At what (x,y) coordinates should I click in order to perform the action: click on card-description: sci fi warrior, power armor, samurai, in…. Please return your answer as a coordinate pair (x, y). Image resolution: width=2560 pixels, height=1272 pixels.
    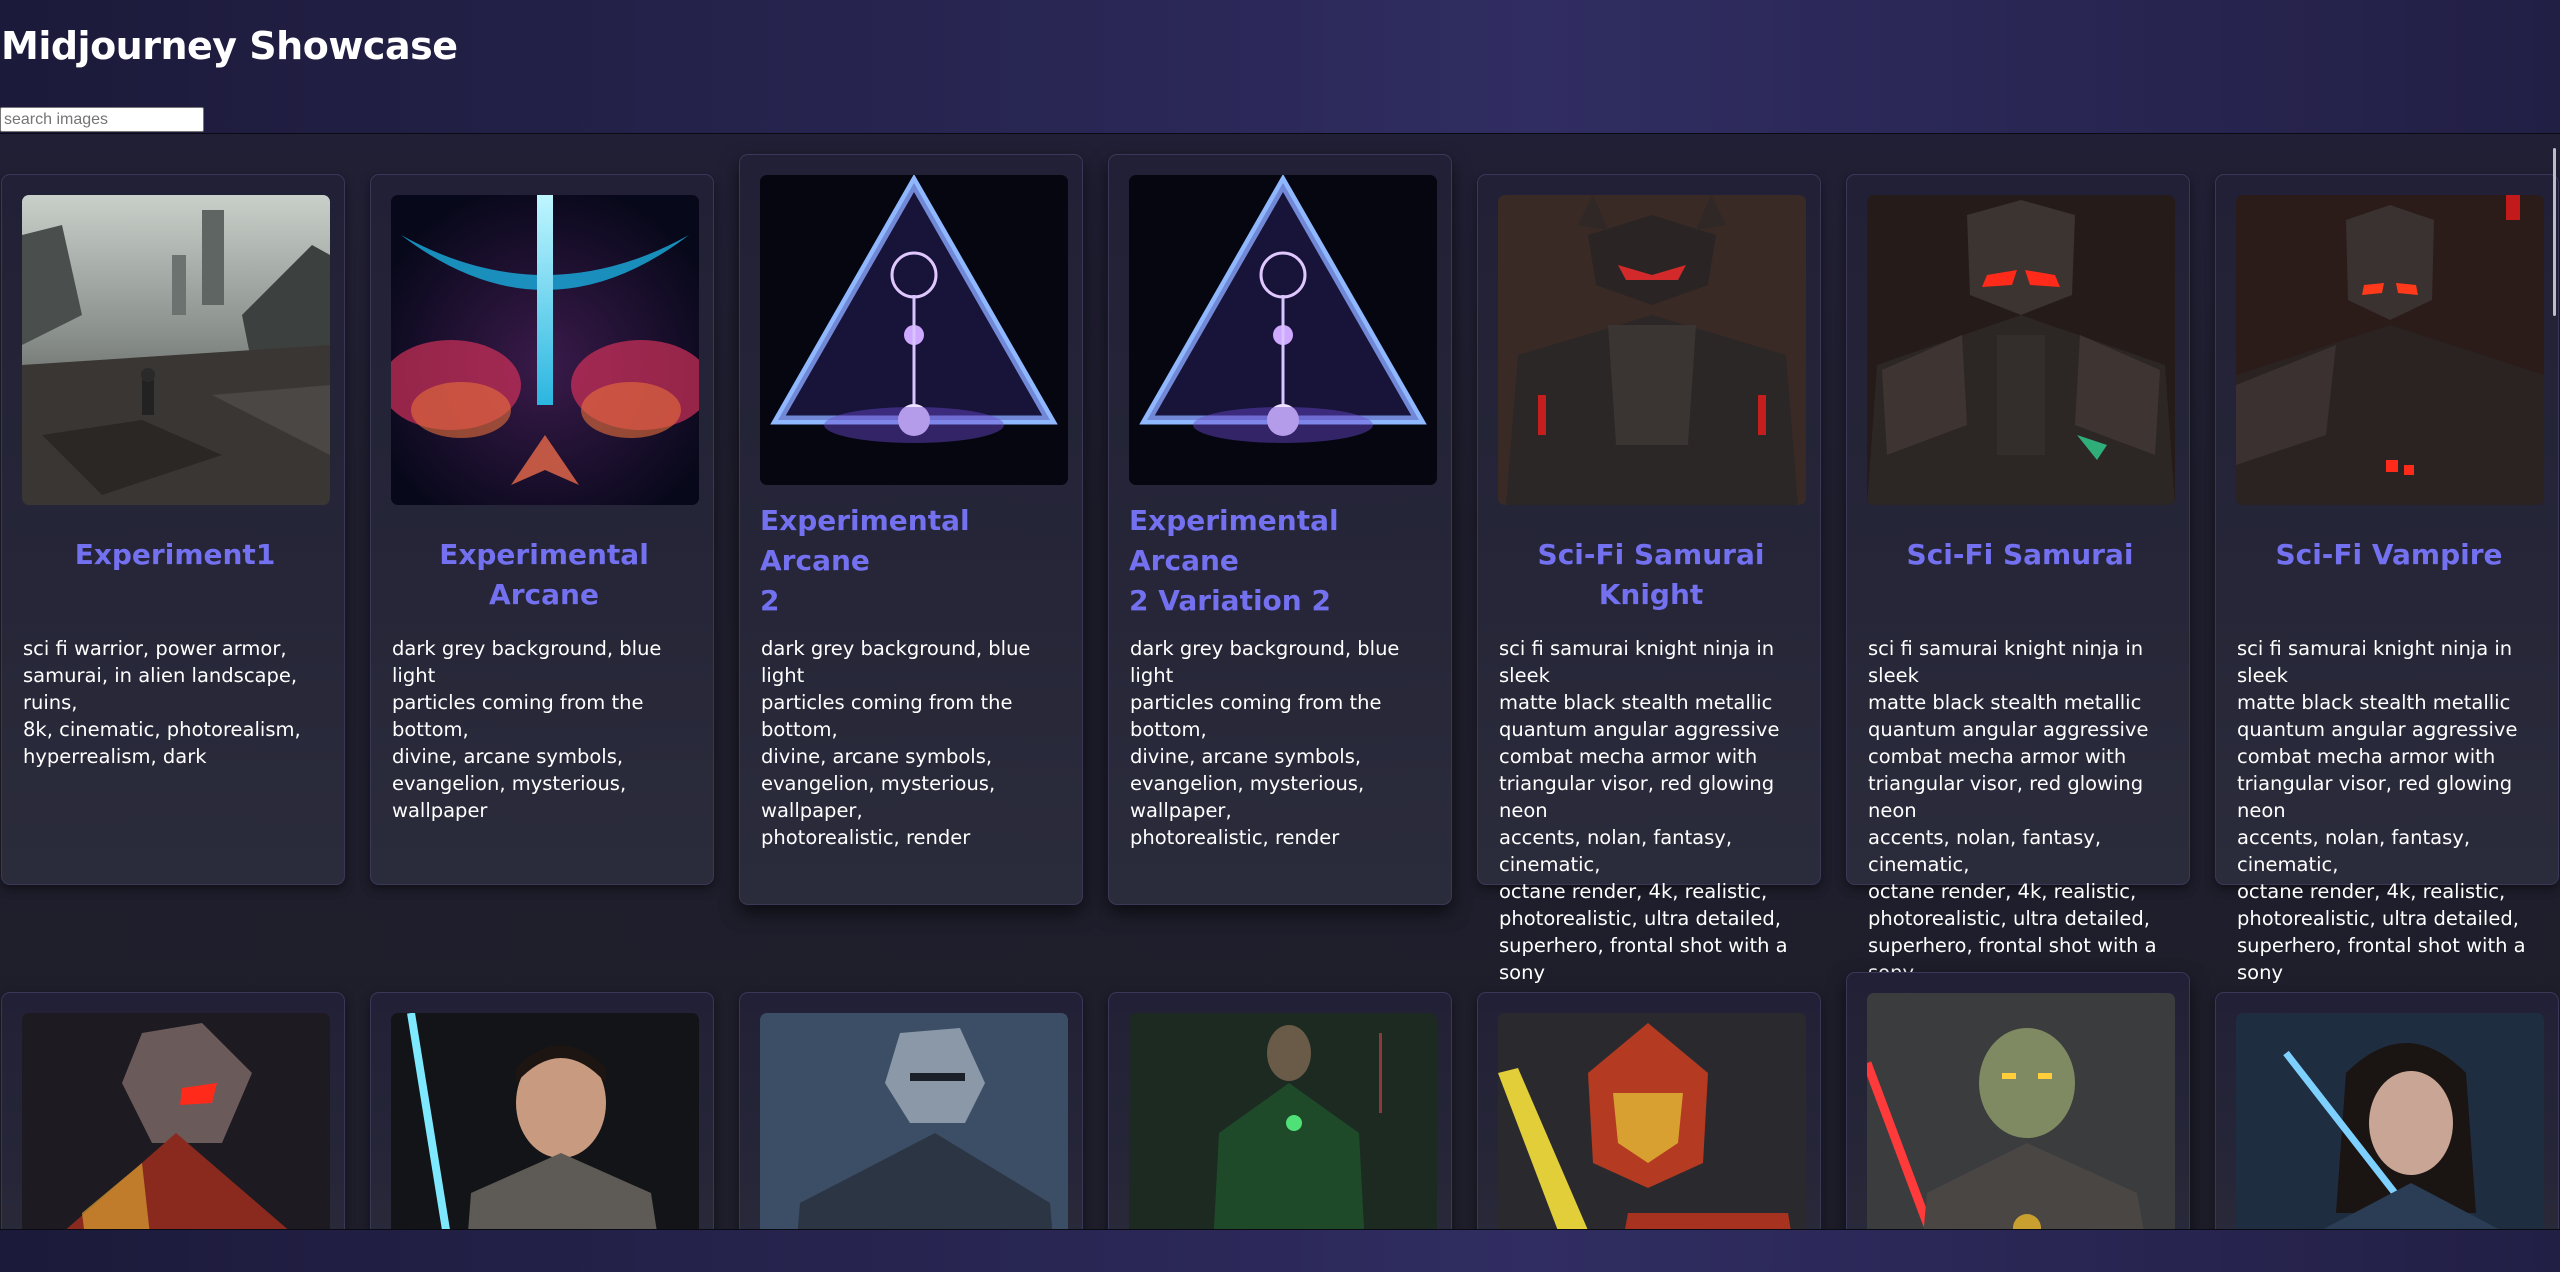
    Looking at the image, I should click on (162, 702).